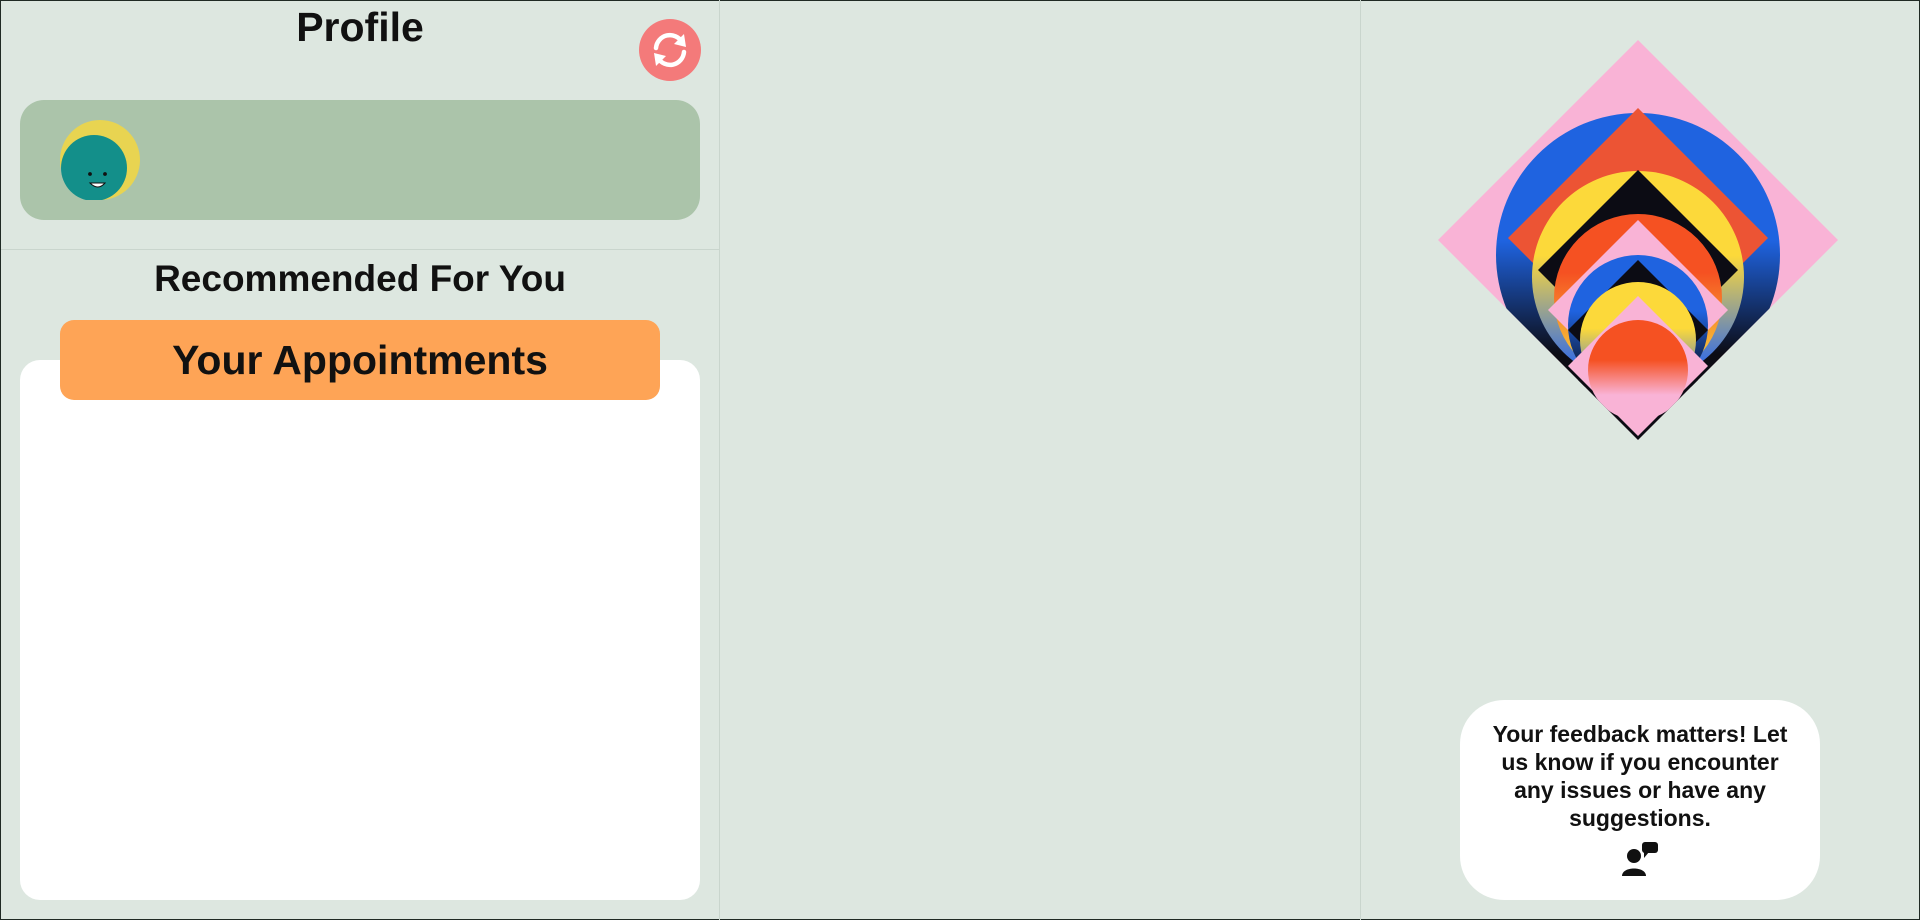  Describe the element at coordinates (719, 460) in the screenshot. I see `column-divider-left` at that location.